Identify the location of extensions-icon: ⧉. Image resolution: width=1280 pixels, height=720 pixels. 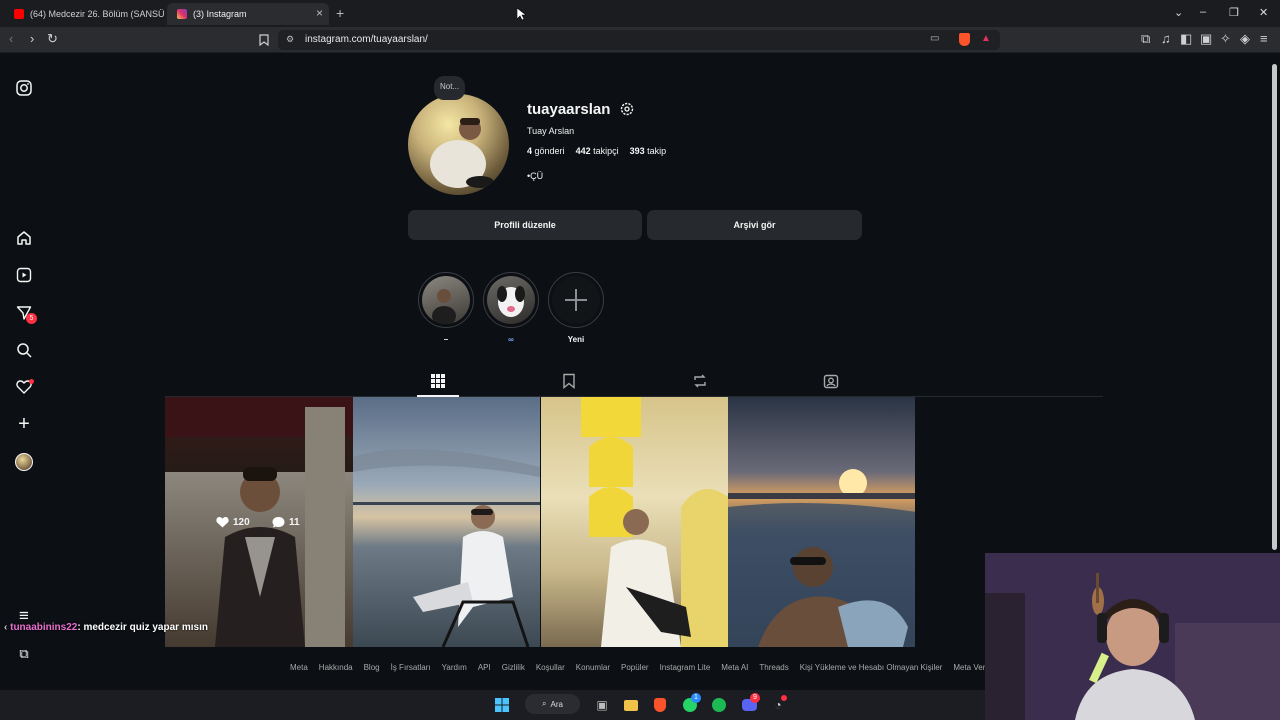
(1145, 39).